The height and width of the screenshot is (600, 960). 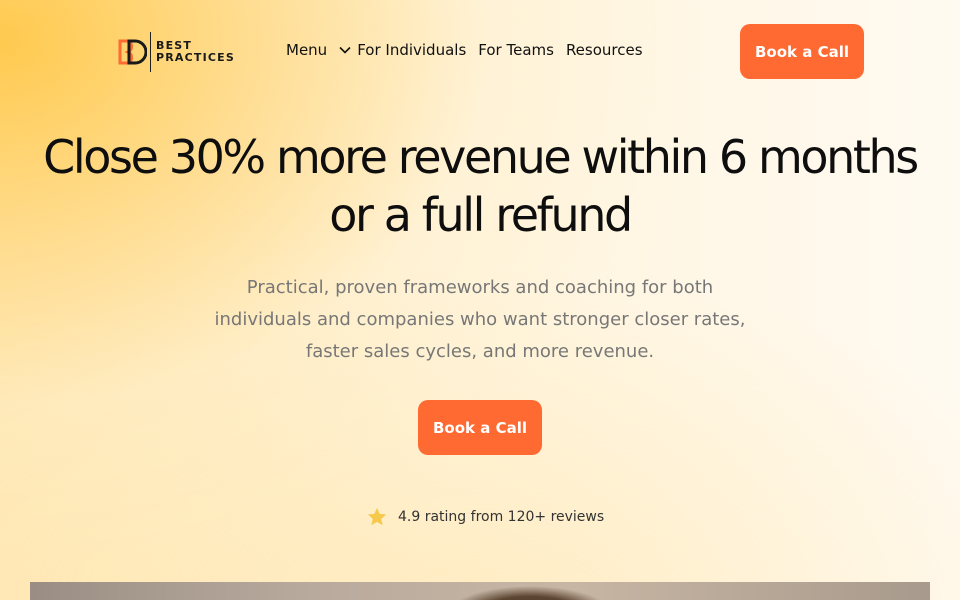 I want to click on main-nav: Menu For Individuals For Teams Resources, so click(x=464, y=50).